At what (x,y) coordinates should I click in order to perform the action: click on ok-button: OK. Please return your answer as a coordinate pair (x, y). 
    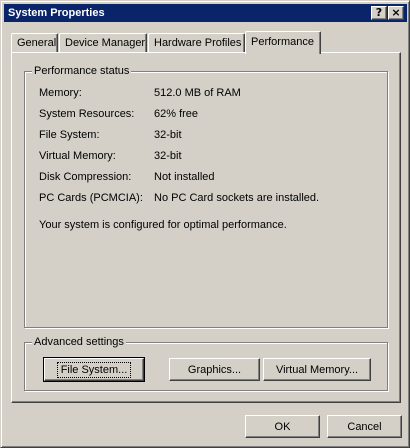
    Looking at the image, I should click on (282, 426).